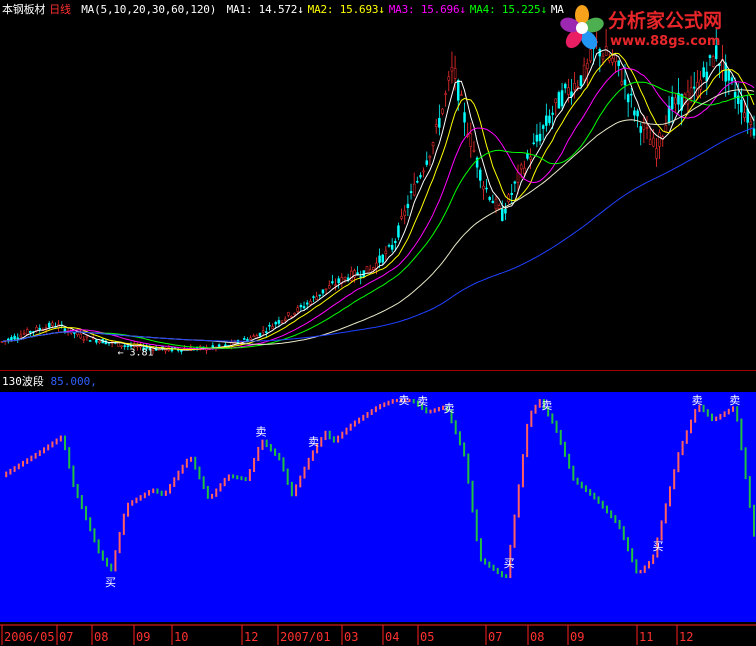 Image resolution: width=756 pixels, height=646 pixels. What do you see at coordinates (657, 546) in the screenshot?
I see `signal-label: 买` at bounding box center [657, 546].